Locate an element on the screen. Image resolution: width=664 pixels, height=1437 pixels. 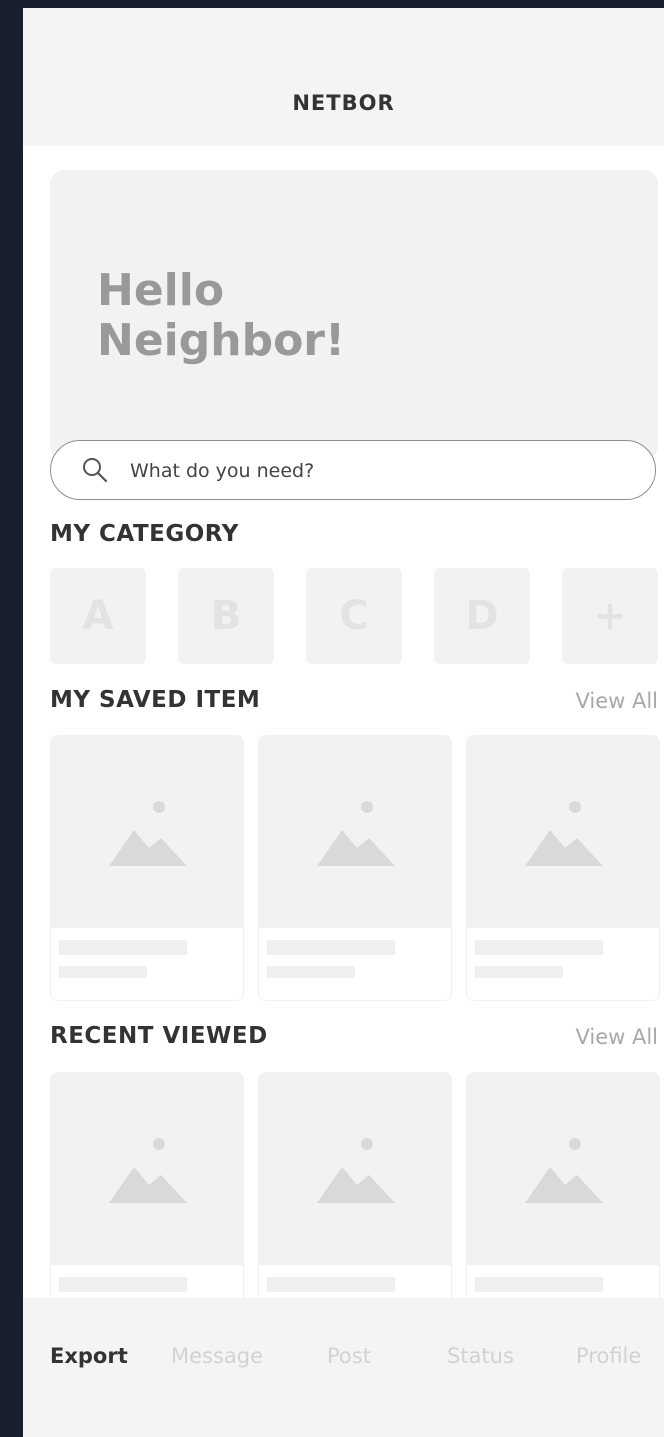
tab-export: Export is located at coordinates (89, 1356).